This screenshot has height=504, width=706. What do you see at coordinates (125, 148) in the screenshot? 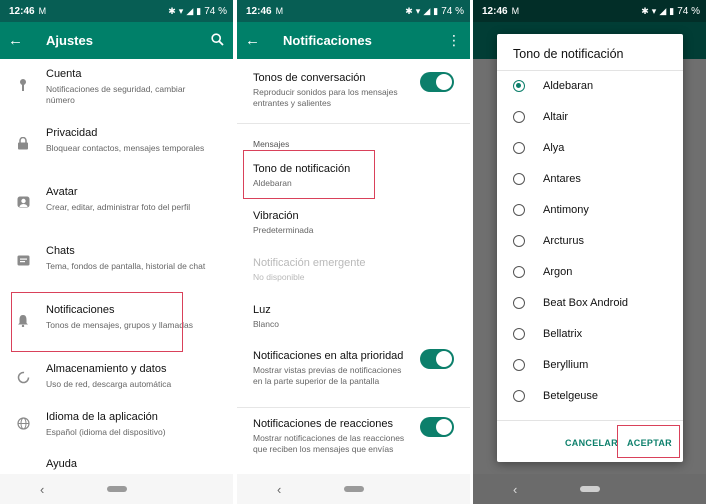
I see `settings-item-subtitle: Bloquear contactos, mensajes temporales` at bounding box center [125, 148].